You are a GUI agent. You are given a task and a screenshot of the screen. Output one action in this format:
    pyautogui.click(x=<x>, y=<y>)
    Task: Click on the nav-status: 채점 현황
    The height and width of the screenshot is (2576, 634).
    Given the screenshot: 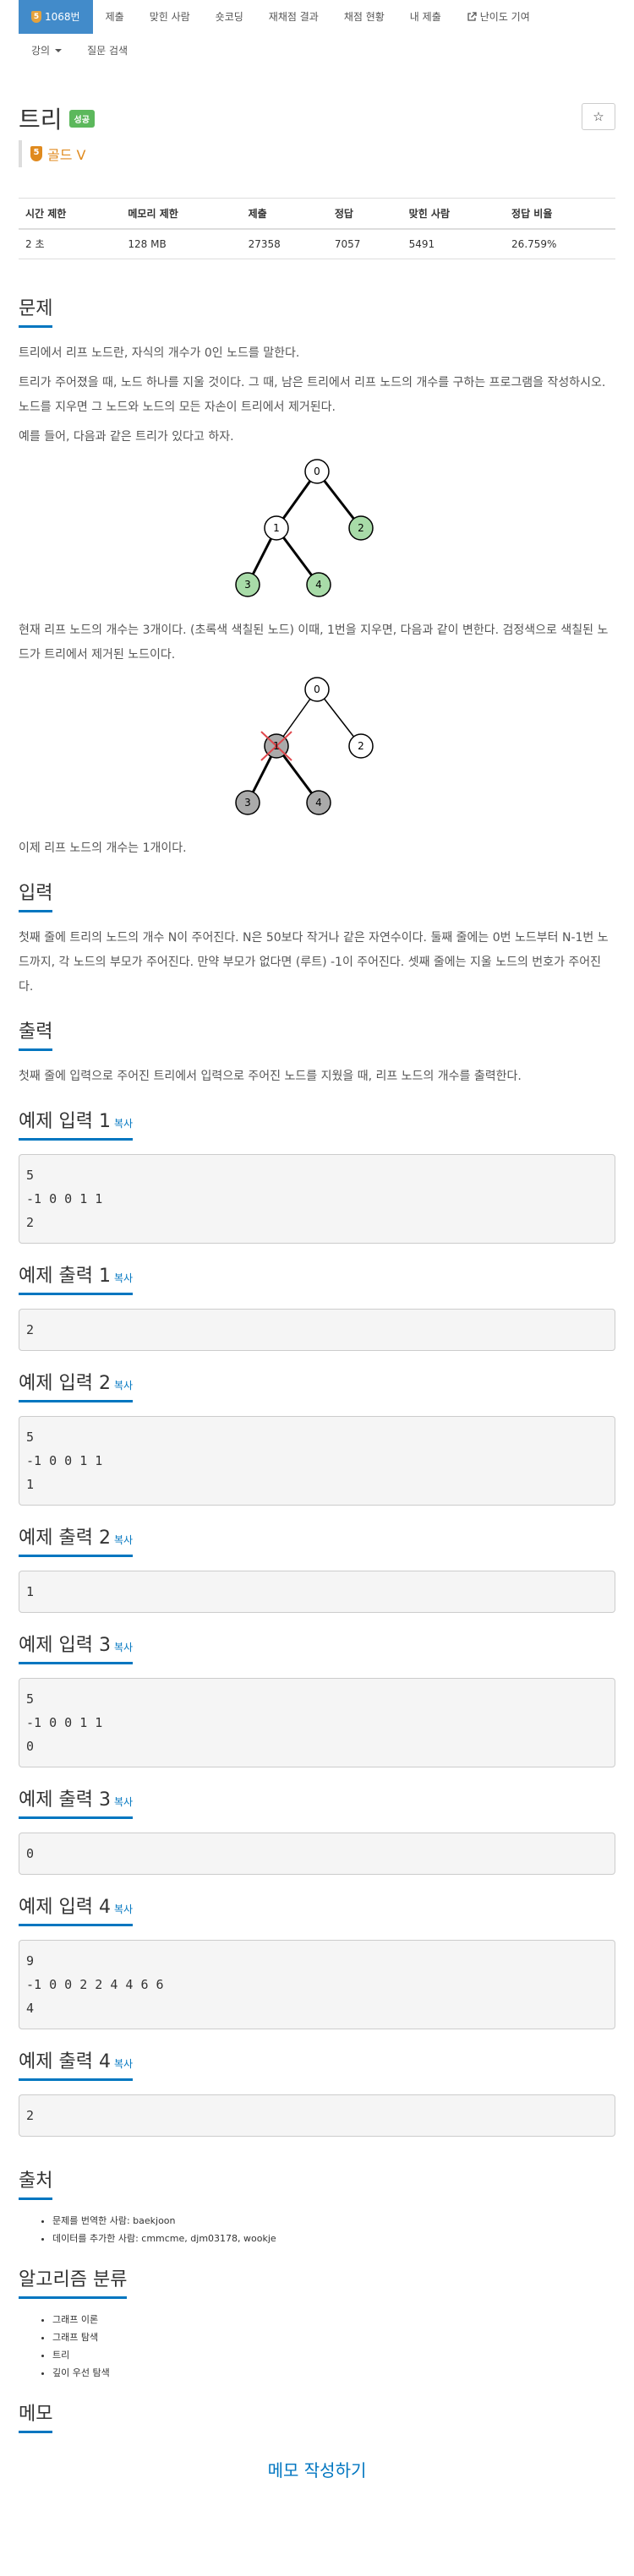 What is the action you would take?
    pyautogui.click(x=364, y=17)
    